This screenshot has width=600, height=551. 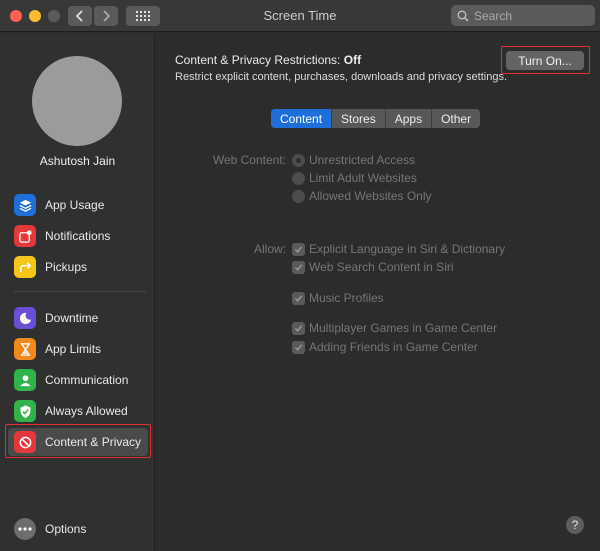 What do you see at coordinates (25, 205) in the screenshot?
I see `layers-icon` at bounding box center [25, 205].